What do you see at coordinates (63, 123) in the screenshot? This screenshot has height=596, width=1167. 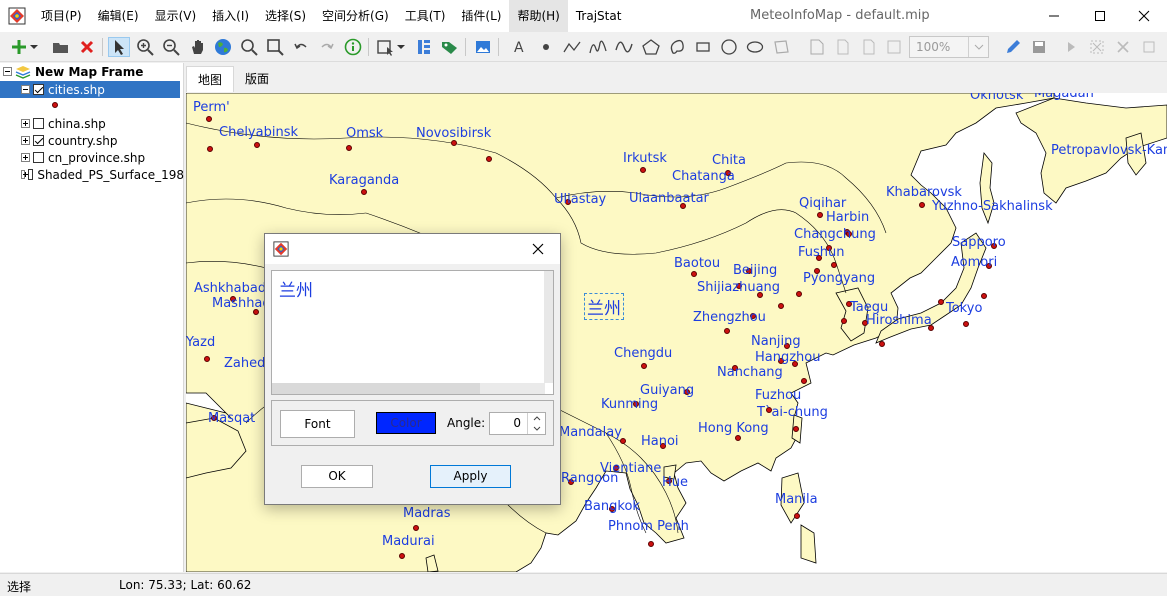 I see `layer-node-china: china.shp` at bounding box center [63, 123].